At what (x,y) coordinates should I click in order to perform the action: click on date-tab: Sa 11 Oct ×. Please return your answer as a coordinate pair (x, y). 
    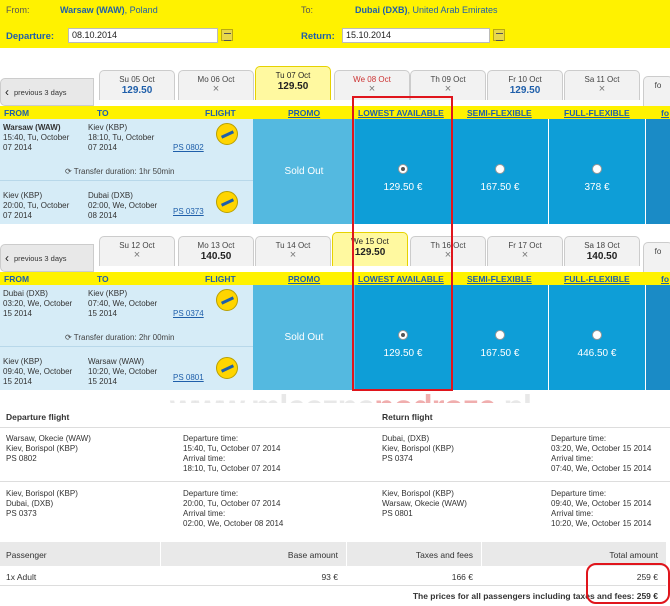
    Looking at the image, I should click on (602, 85).